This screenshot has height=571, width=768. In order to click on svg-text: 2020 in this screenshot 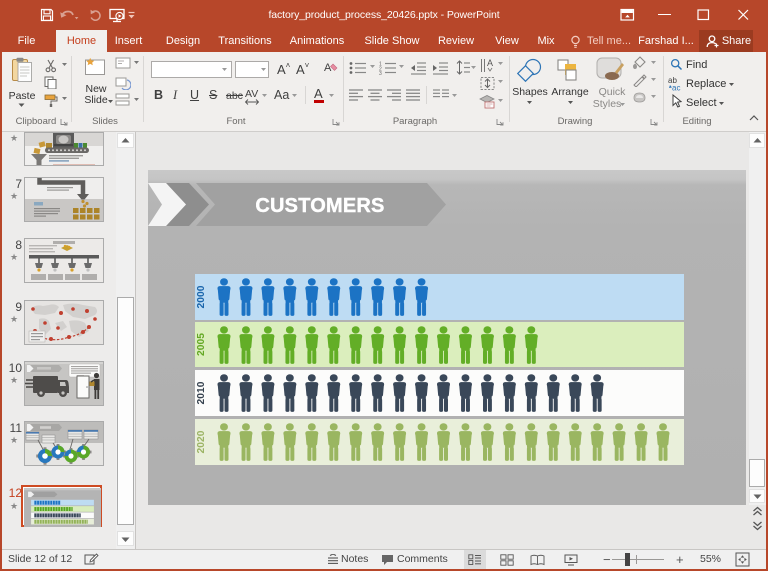, I will do `click(201, 441)`.